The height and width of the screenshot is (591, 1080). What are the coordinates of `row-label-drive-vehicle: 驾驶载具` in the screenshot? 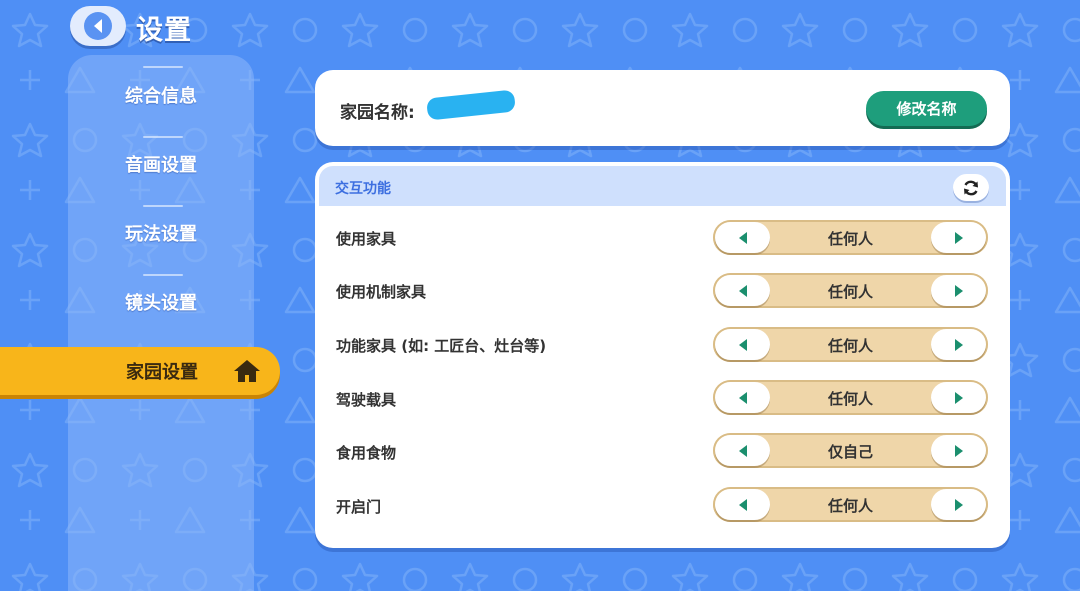 It's located at (366, 400).